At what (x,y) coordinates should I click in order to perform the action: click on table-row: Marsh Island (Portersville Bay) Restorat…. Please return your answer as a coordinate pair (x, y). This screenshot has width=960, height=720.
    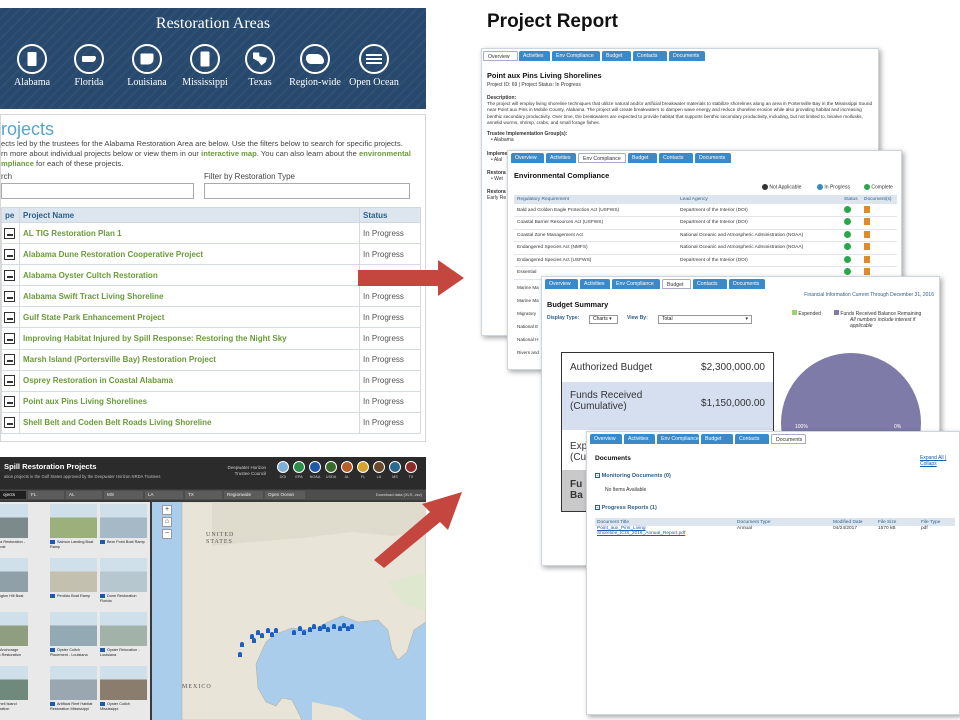
    Looking at the image, I should click on (211, 359).